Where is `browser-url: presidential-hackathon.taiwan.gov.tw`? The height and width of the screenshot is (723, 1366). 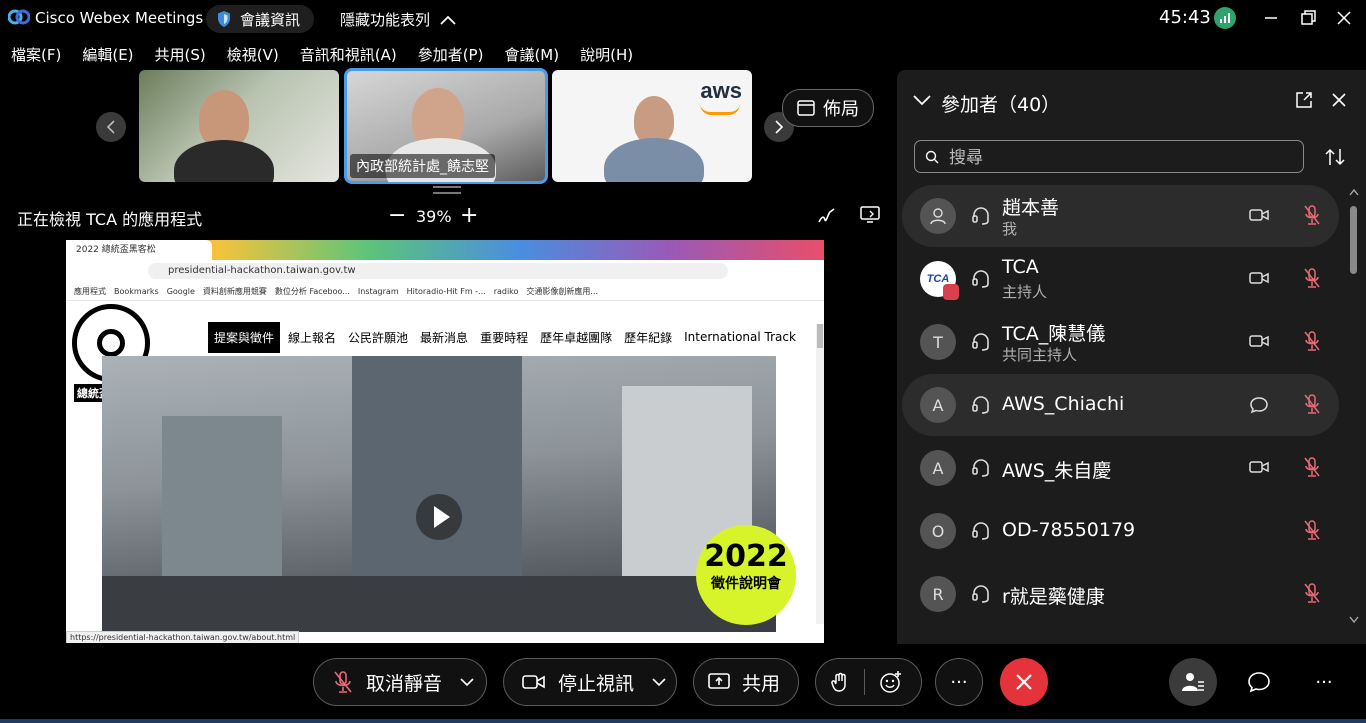
browser-url: presidential-hackathon.taiwan.gov.tw is located at coordinates (438, 271).